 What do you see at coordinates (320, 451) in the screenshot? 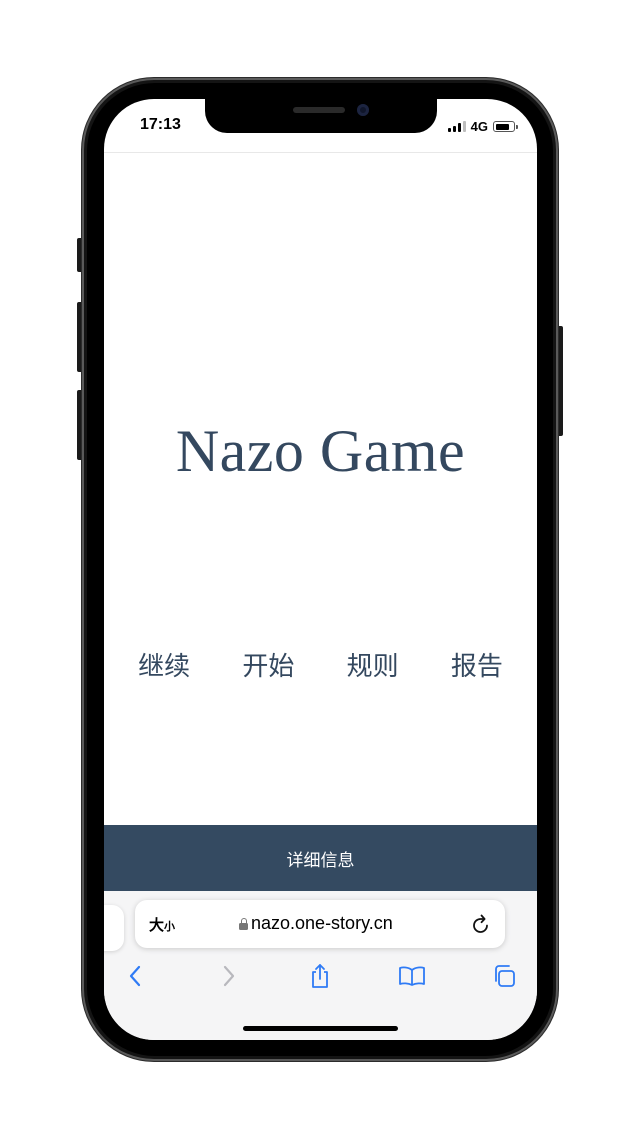
I see `page-title: Nazo Game` at bounding box center [320, 451].